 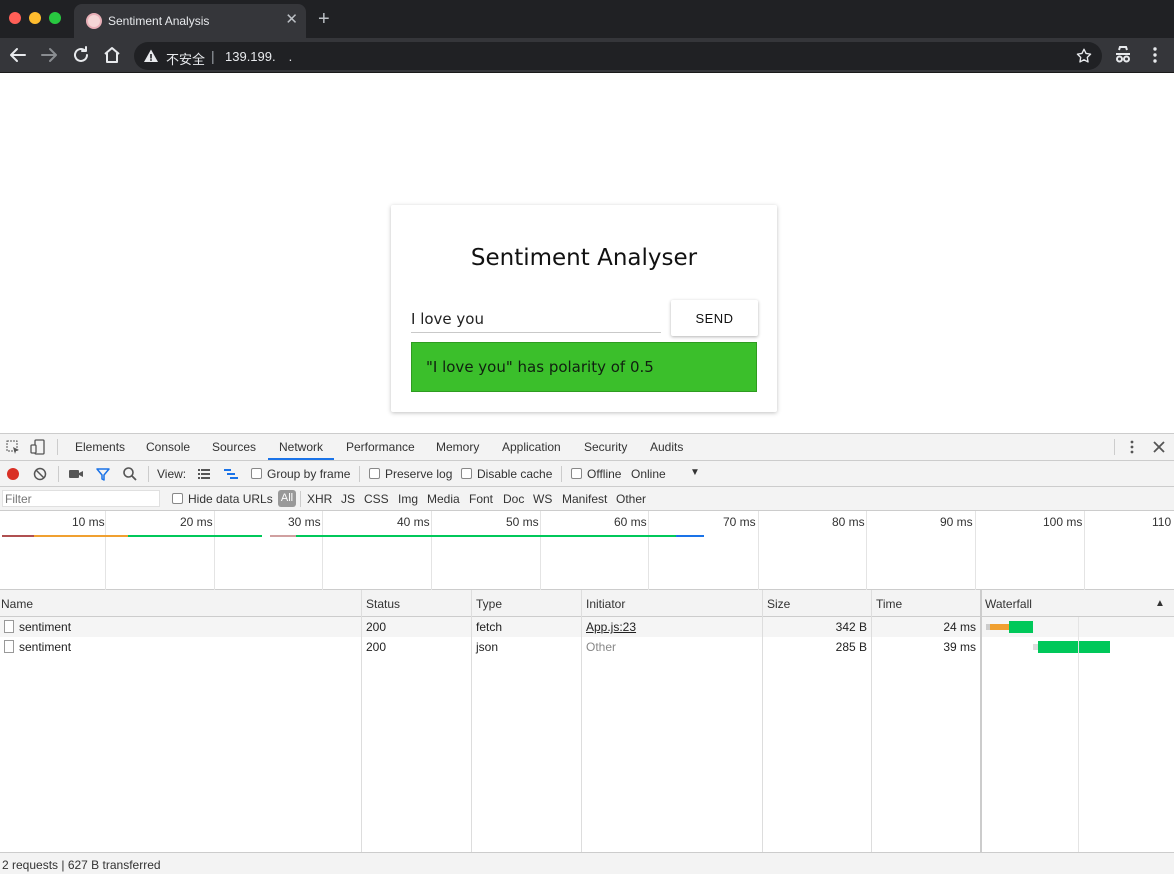 I want to click on close-window-button, so click(x=15, y=18).